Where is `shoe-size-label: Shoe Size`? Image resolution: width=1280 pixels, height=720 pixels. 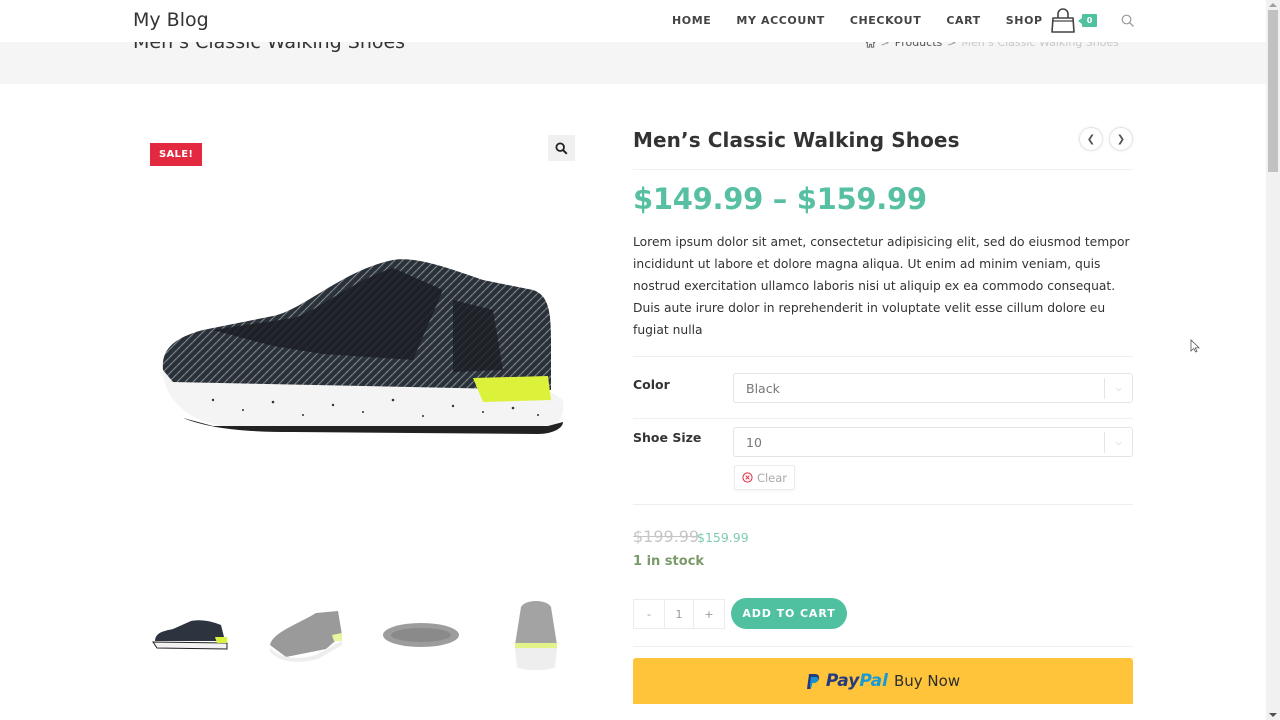
shoe-size-label: Shoe Size is located at coordinates (667, 437).